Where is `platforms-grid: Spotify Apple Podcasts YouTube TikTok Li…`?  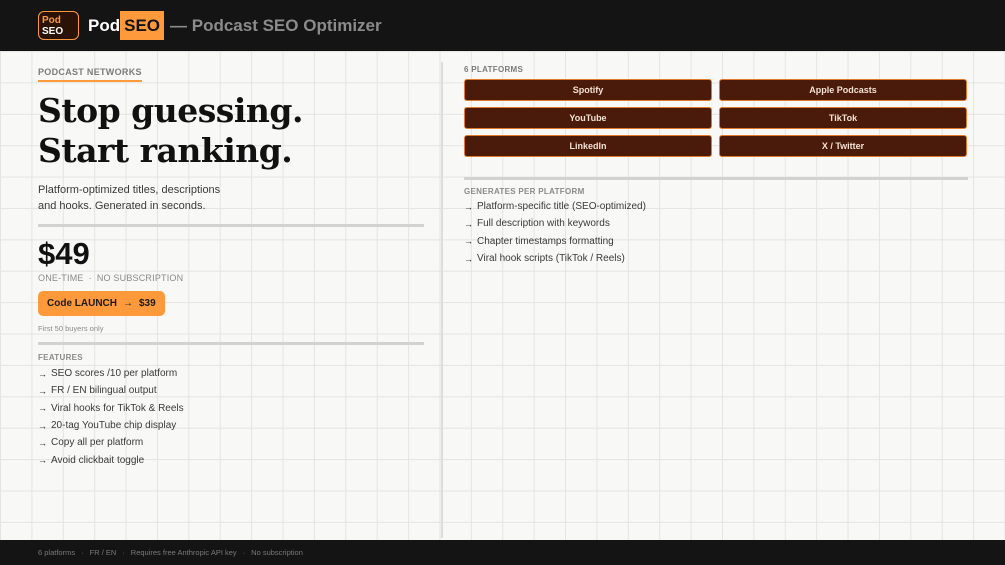 platforms-grid: Spotify Apple Podcasts YouTube TikTok Li… is located at coordinates (716, 118).